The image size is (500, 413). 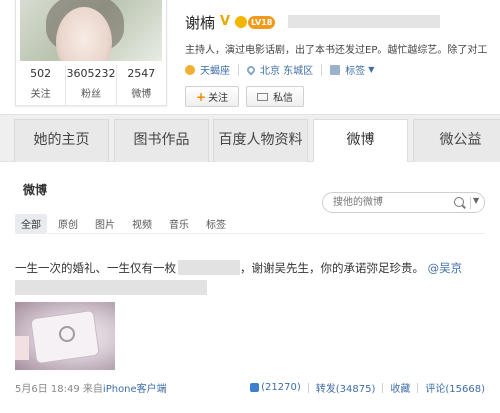 What do you see at coordinates (250, 224) in the screenshot?
I see `weibo-filters: 全部 原创 图片 视频 音乐 标签` at bounding box center [250, 224].